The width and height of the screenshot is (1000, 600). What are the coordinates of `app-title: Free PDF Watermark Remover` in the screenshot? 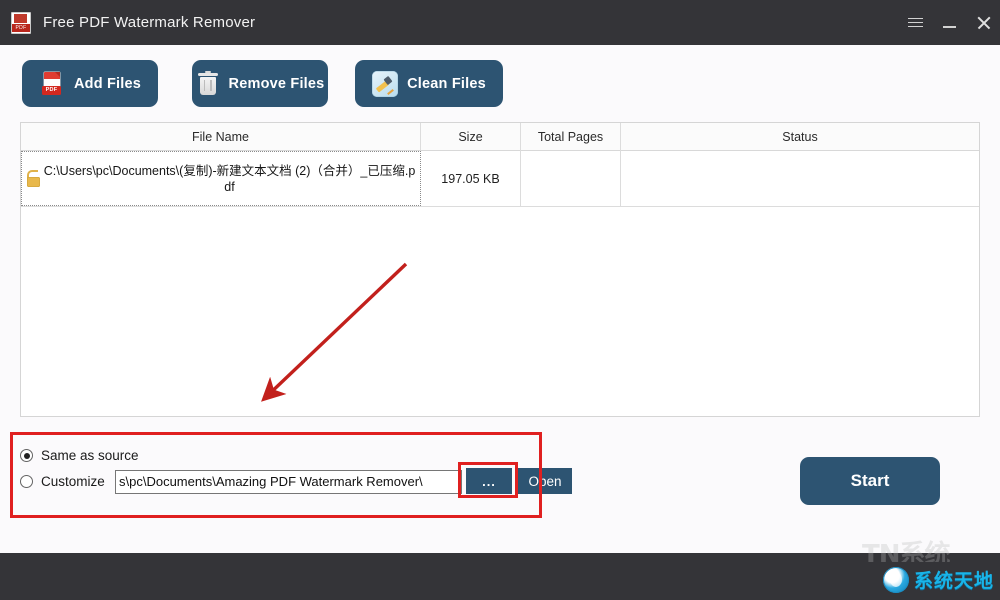 It's located at (149, 22).